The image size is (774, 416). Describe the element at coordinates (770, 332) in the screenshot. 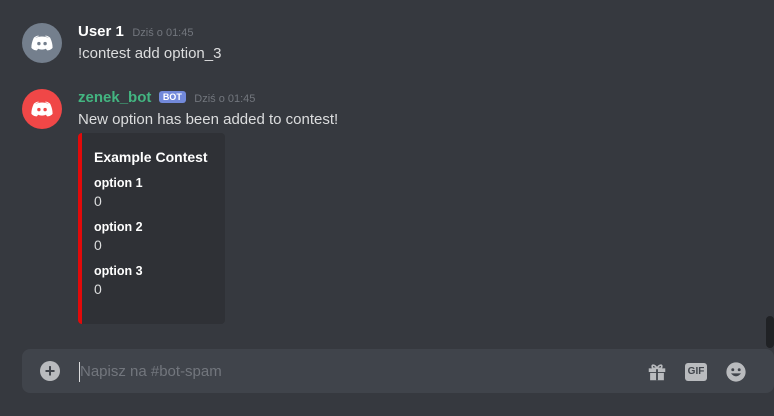

I see `scrollbar-thumb` at that location.